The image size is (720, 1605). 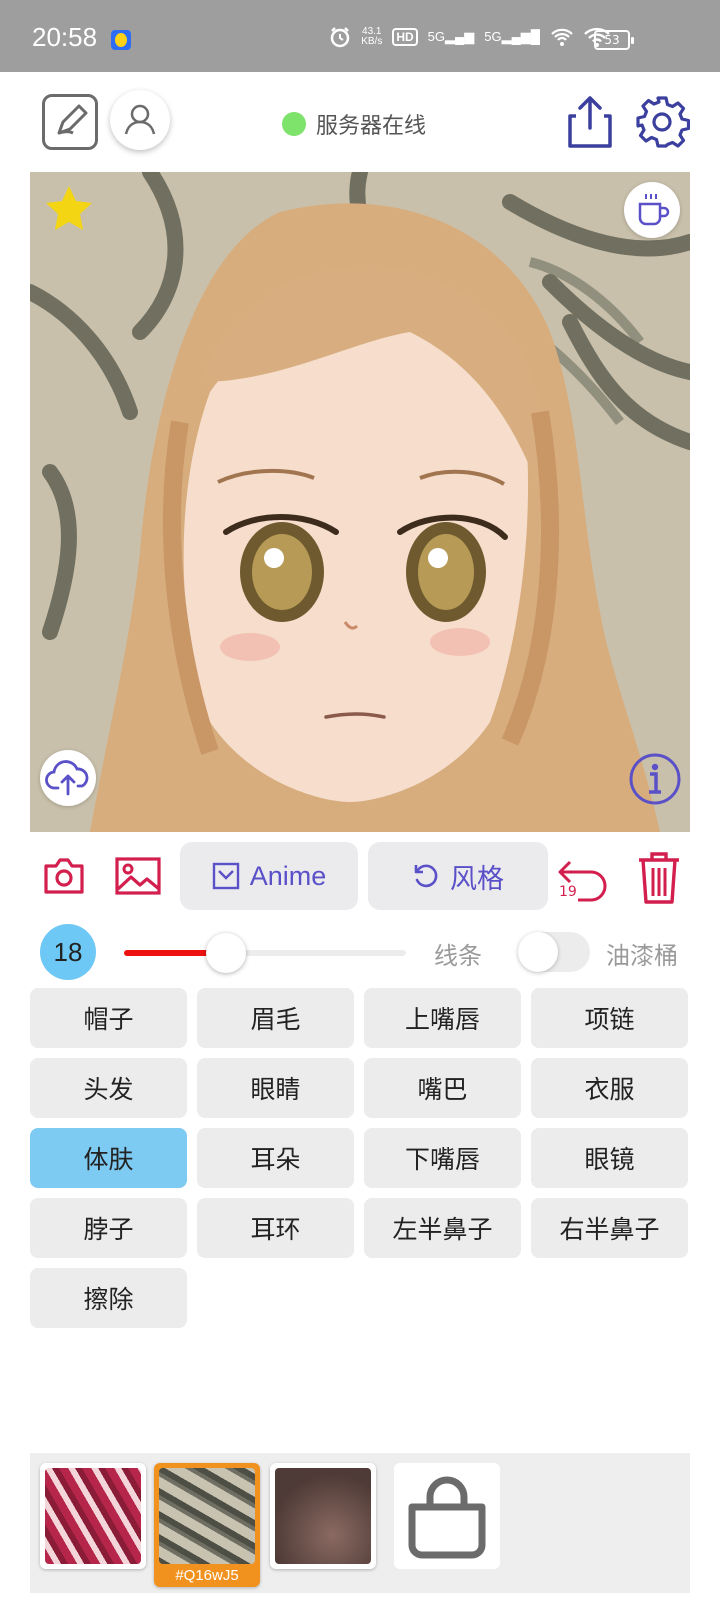 I want to click on user-button, so click(x=140, y=120).